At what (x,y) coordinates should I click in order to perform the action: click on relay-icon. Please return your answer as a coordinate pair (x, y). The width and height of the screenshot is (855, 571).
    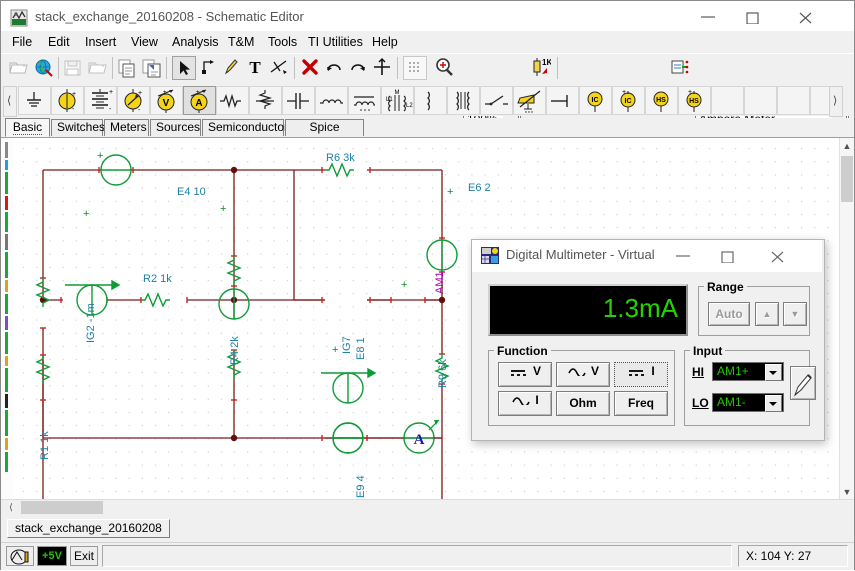
    Looking at the image, I should click on (529, 100).